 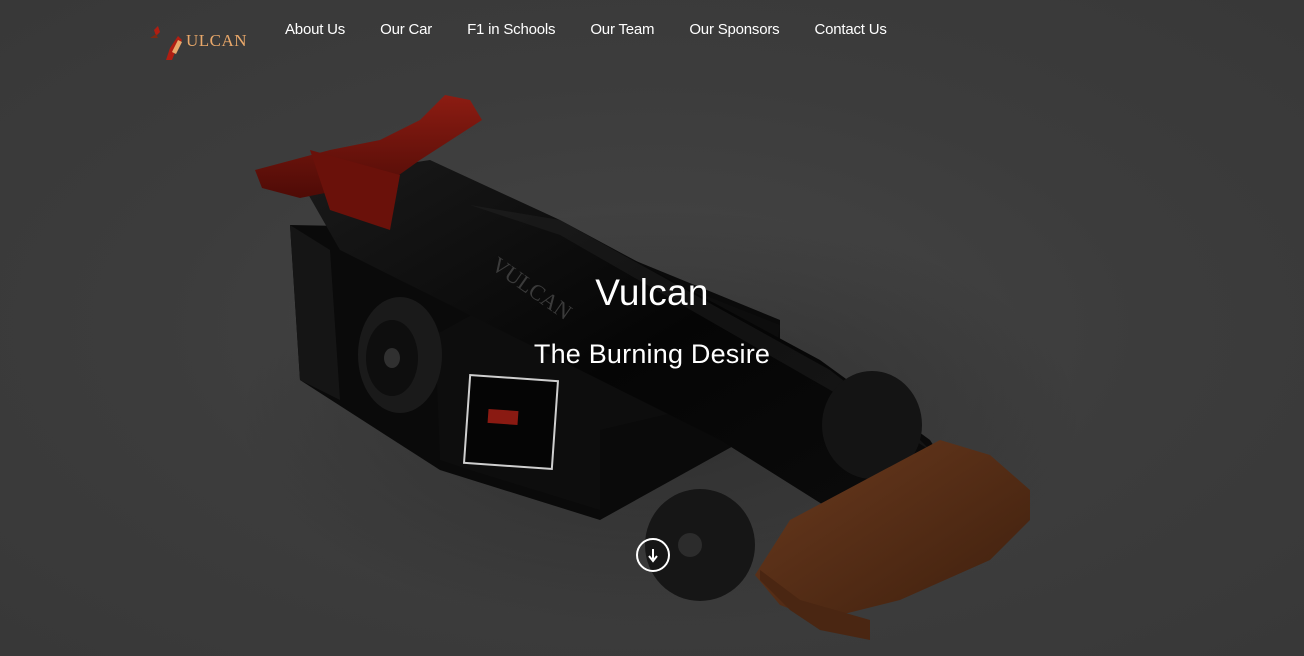 What do you see at coordinates (652, 354) in the screenshot?
I see `hero-subtitle: The Burning Desire` at bounding box center [652, 354].